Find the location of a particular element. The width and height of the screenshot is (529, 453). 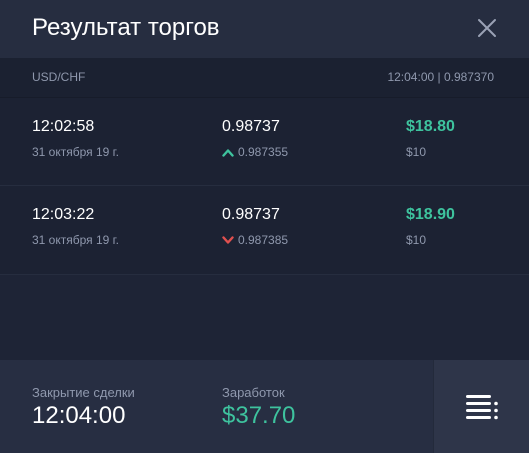

close-time-value: 12:04:00 is located at coordinates (79, 415).